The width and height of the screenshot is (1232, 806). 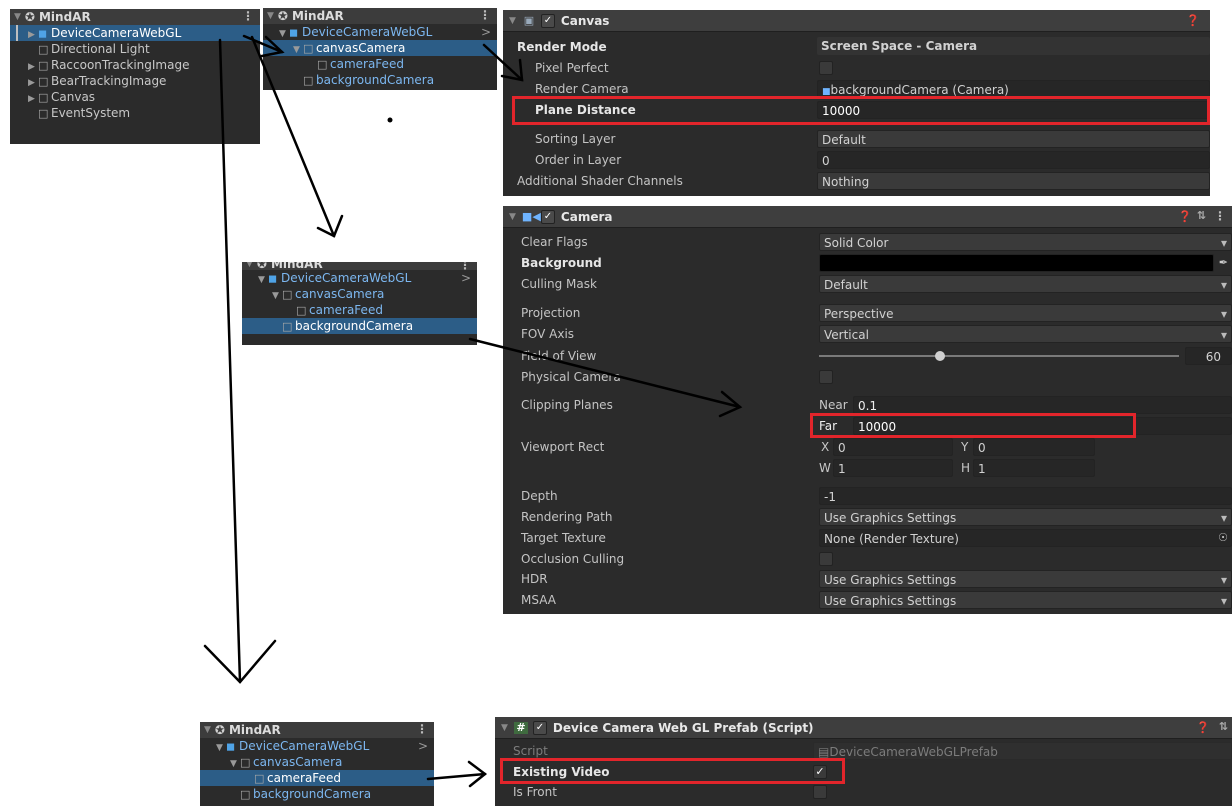 What do you see at coordinates (390, 120) in the screenshot?
I see `stray-dot` at bounding box center [390, 120].